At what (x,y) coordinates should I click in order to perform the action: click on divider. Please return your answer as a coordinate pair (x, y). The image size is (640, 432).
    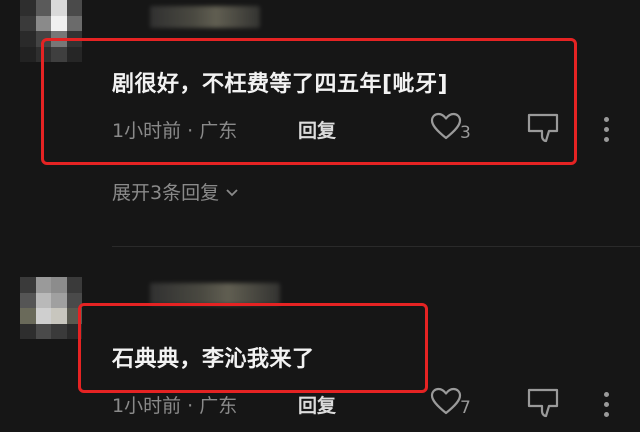
    Looking at the image, I should click on (376, 246).